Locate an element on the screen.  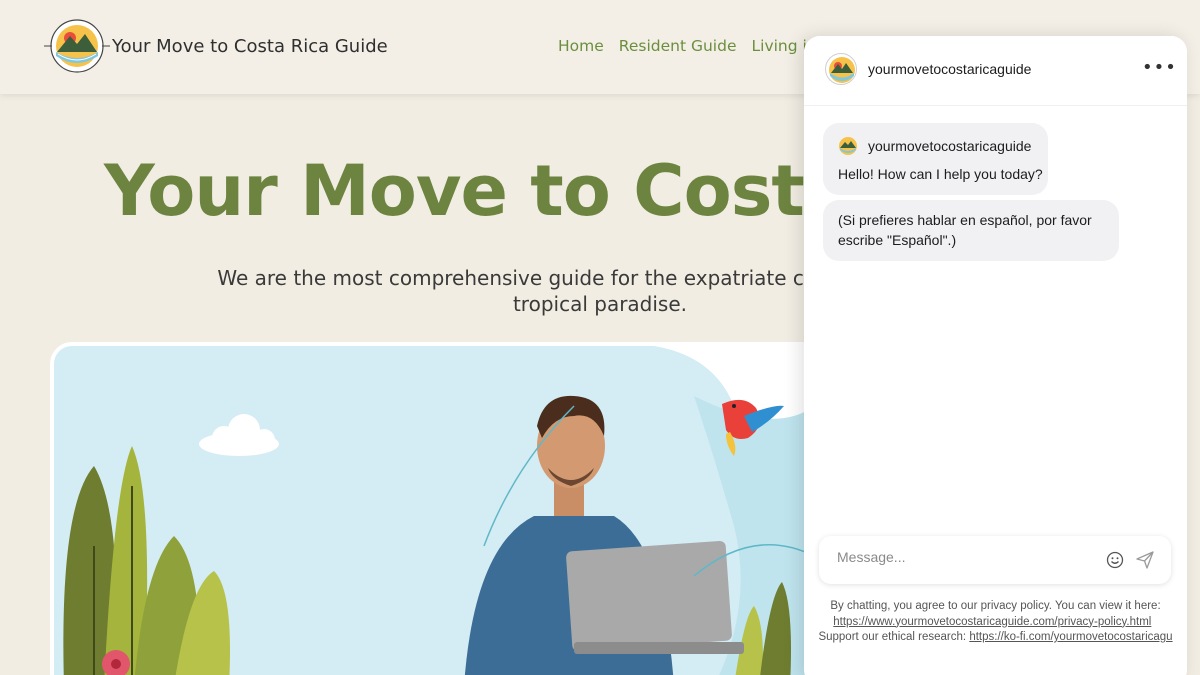
message-composer is located at coordinates (995, 560).